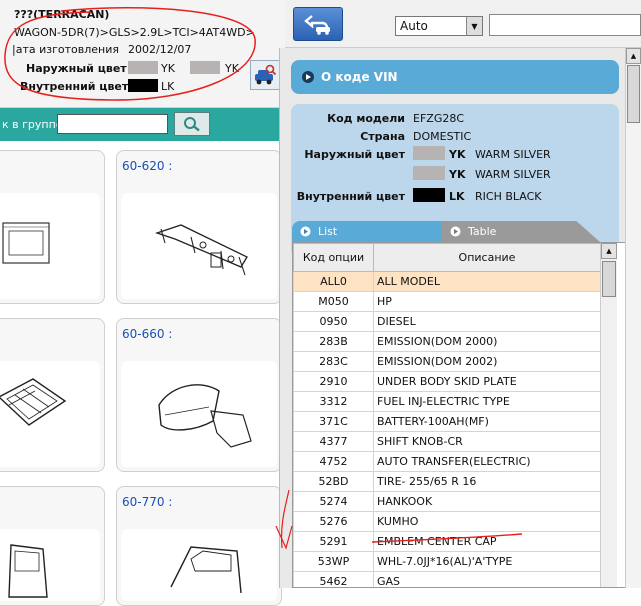 The width and height of the screenshot is (641, 606). I want to click on option-description-cell: AUTO TRANSFER(ELECTRIC), so click(487, 461).